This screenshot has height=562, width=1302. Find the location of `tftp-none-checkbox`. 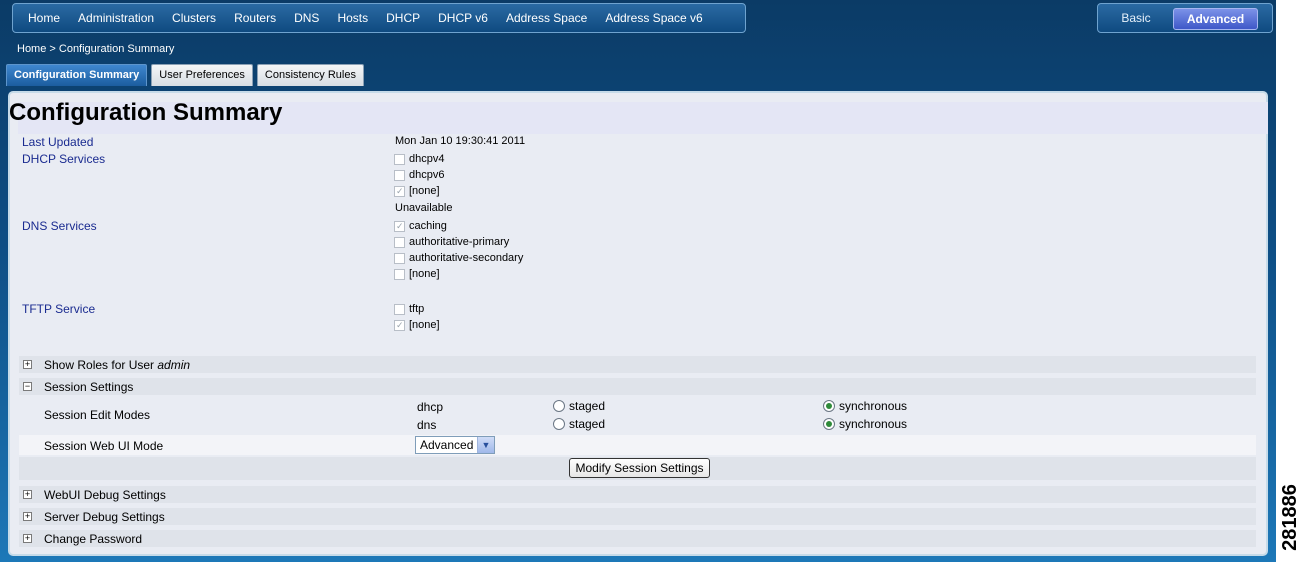

tftp-none-checkbox is located at coordinates (399, 325).